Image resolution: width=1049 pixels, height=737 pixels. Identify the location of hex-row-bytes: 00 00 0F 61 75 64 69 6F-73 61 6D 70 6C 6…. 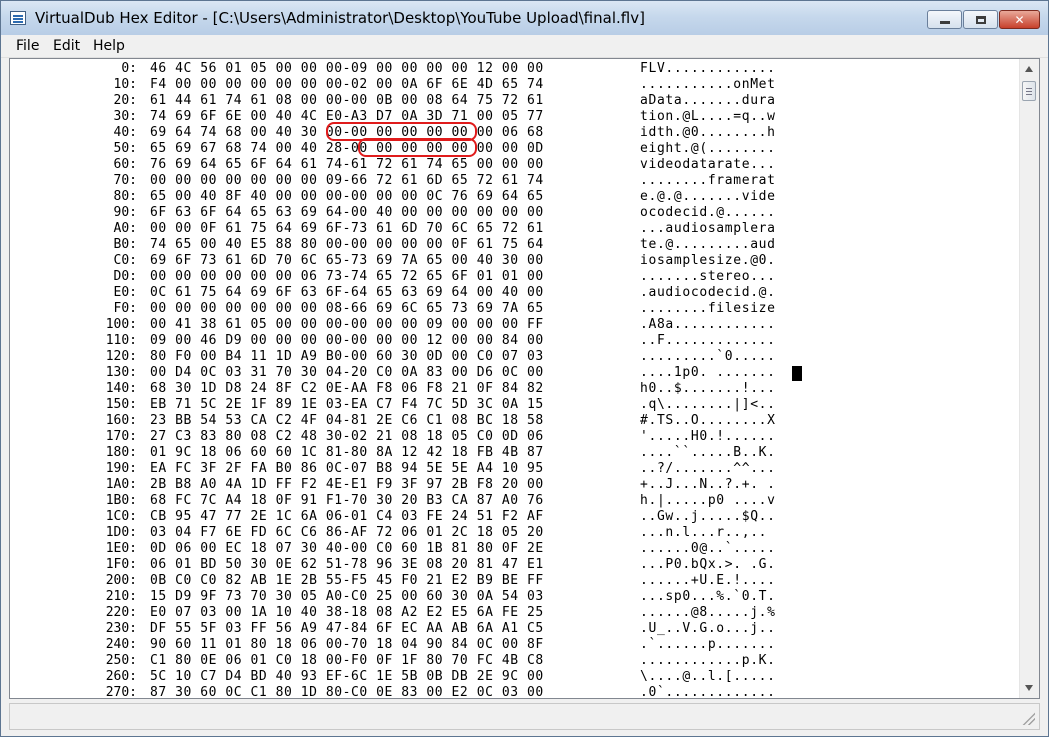
(347, 229).